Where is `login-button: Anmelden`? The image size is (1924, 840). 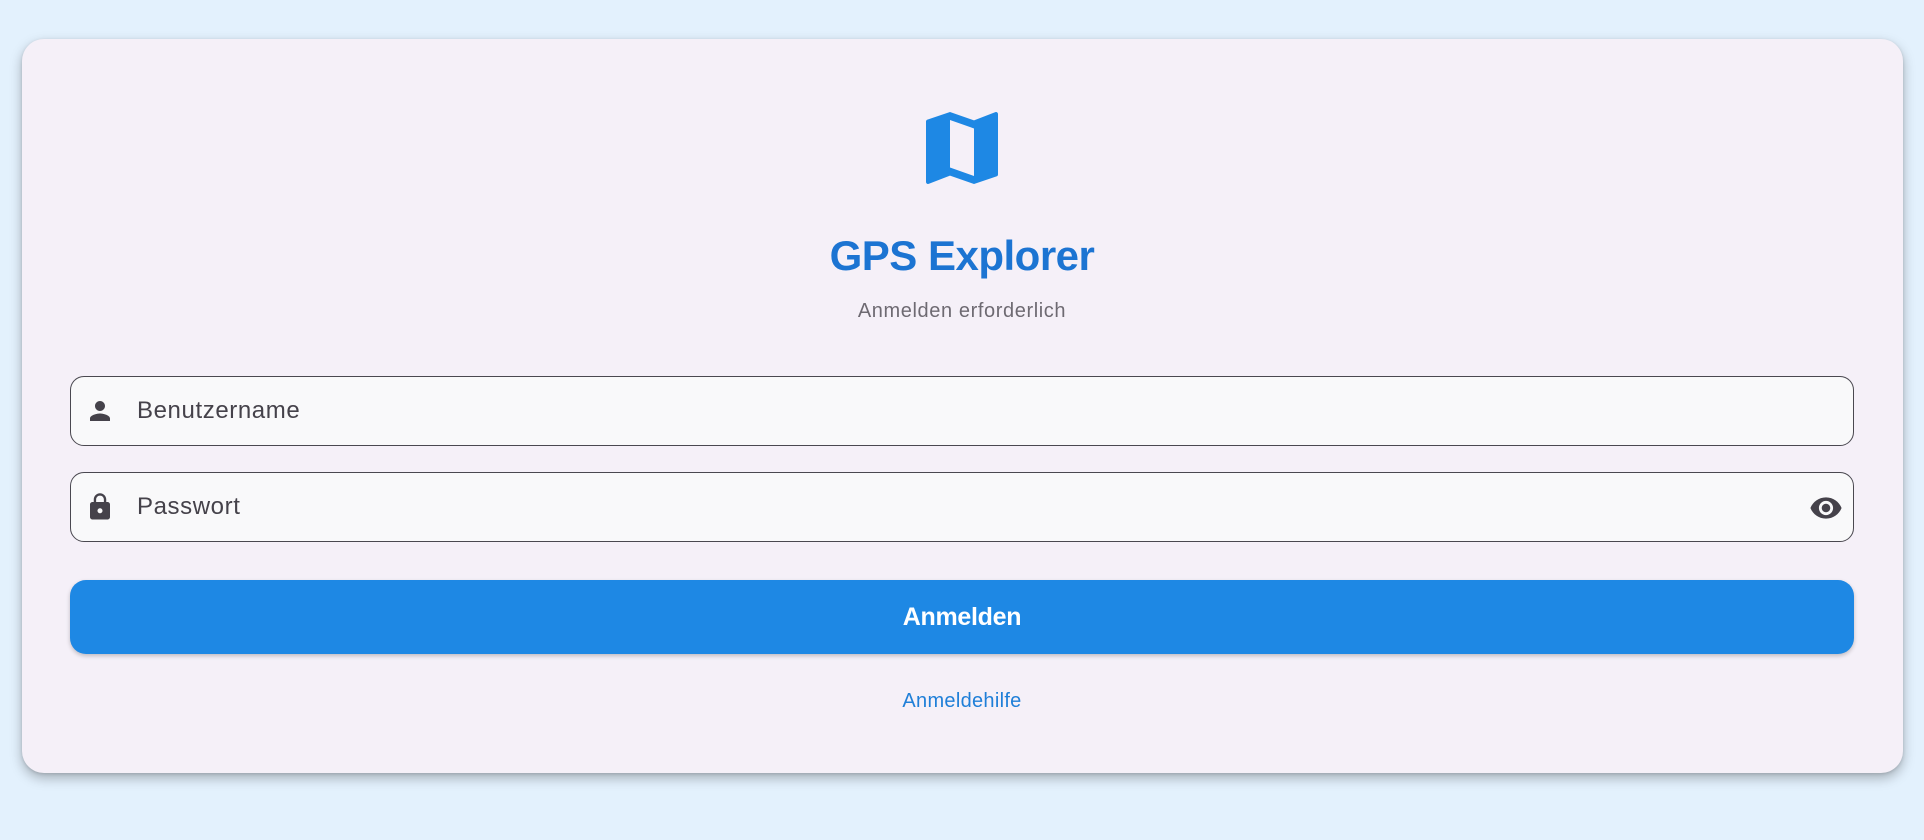 login-button: Anmelden is located at coordinates (962, 617).